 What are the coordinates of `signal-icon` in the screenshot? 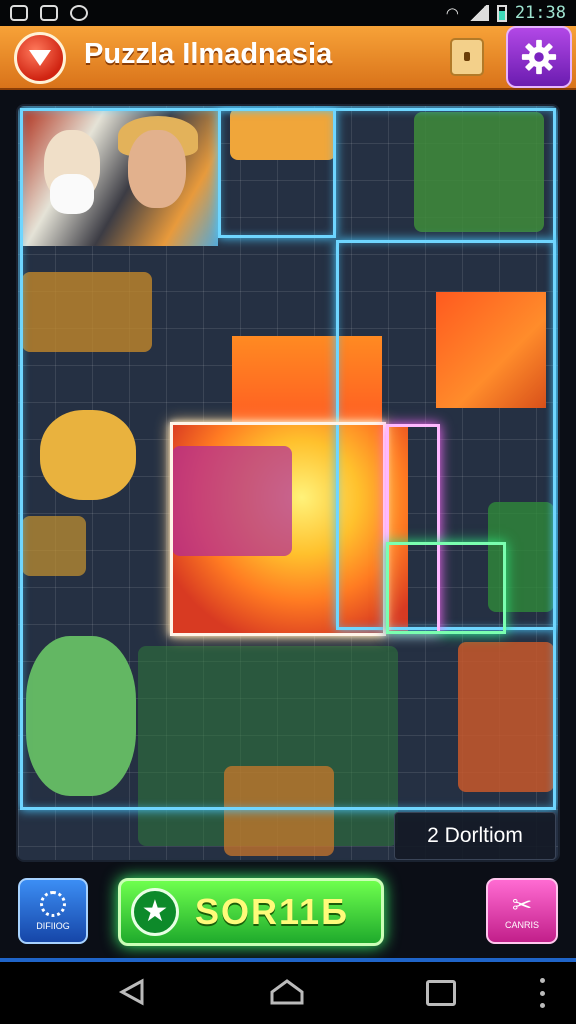 It's located at (477, 13).